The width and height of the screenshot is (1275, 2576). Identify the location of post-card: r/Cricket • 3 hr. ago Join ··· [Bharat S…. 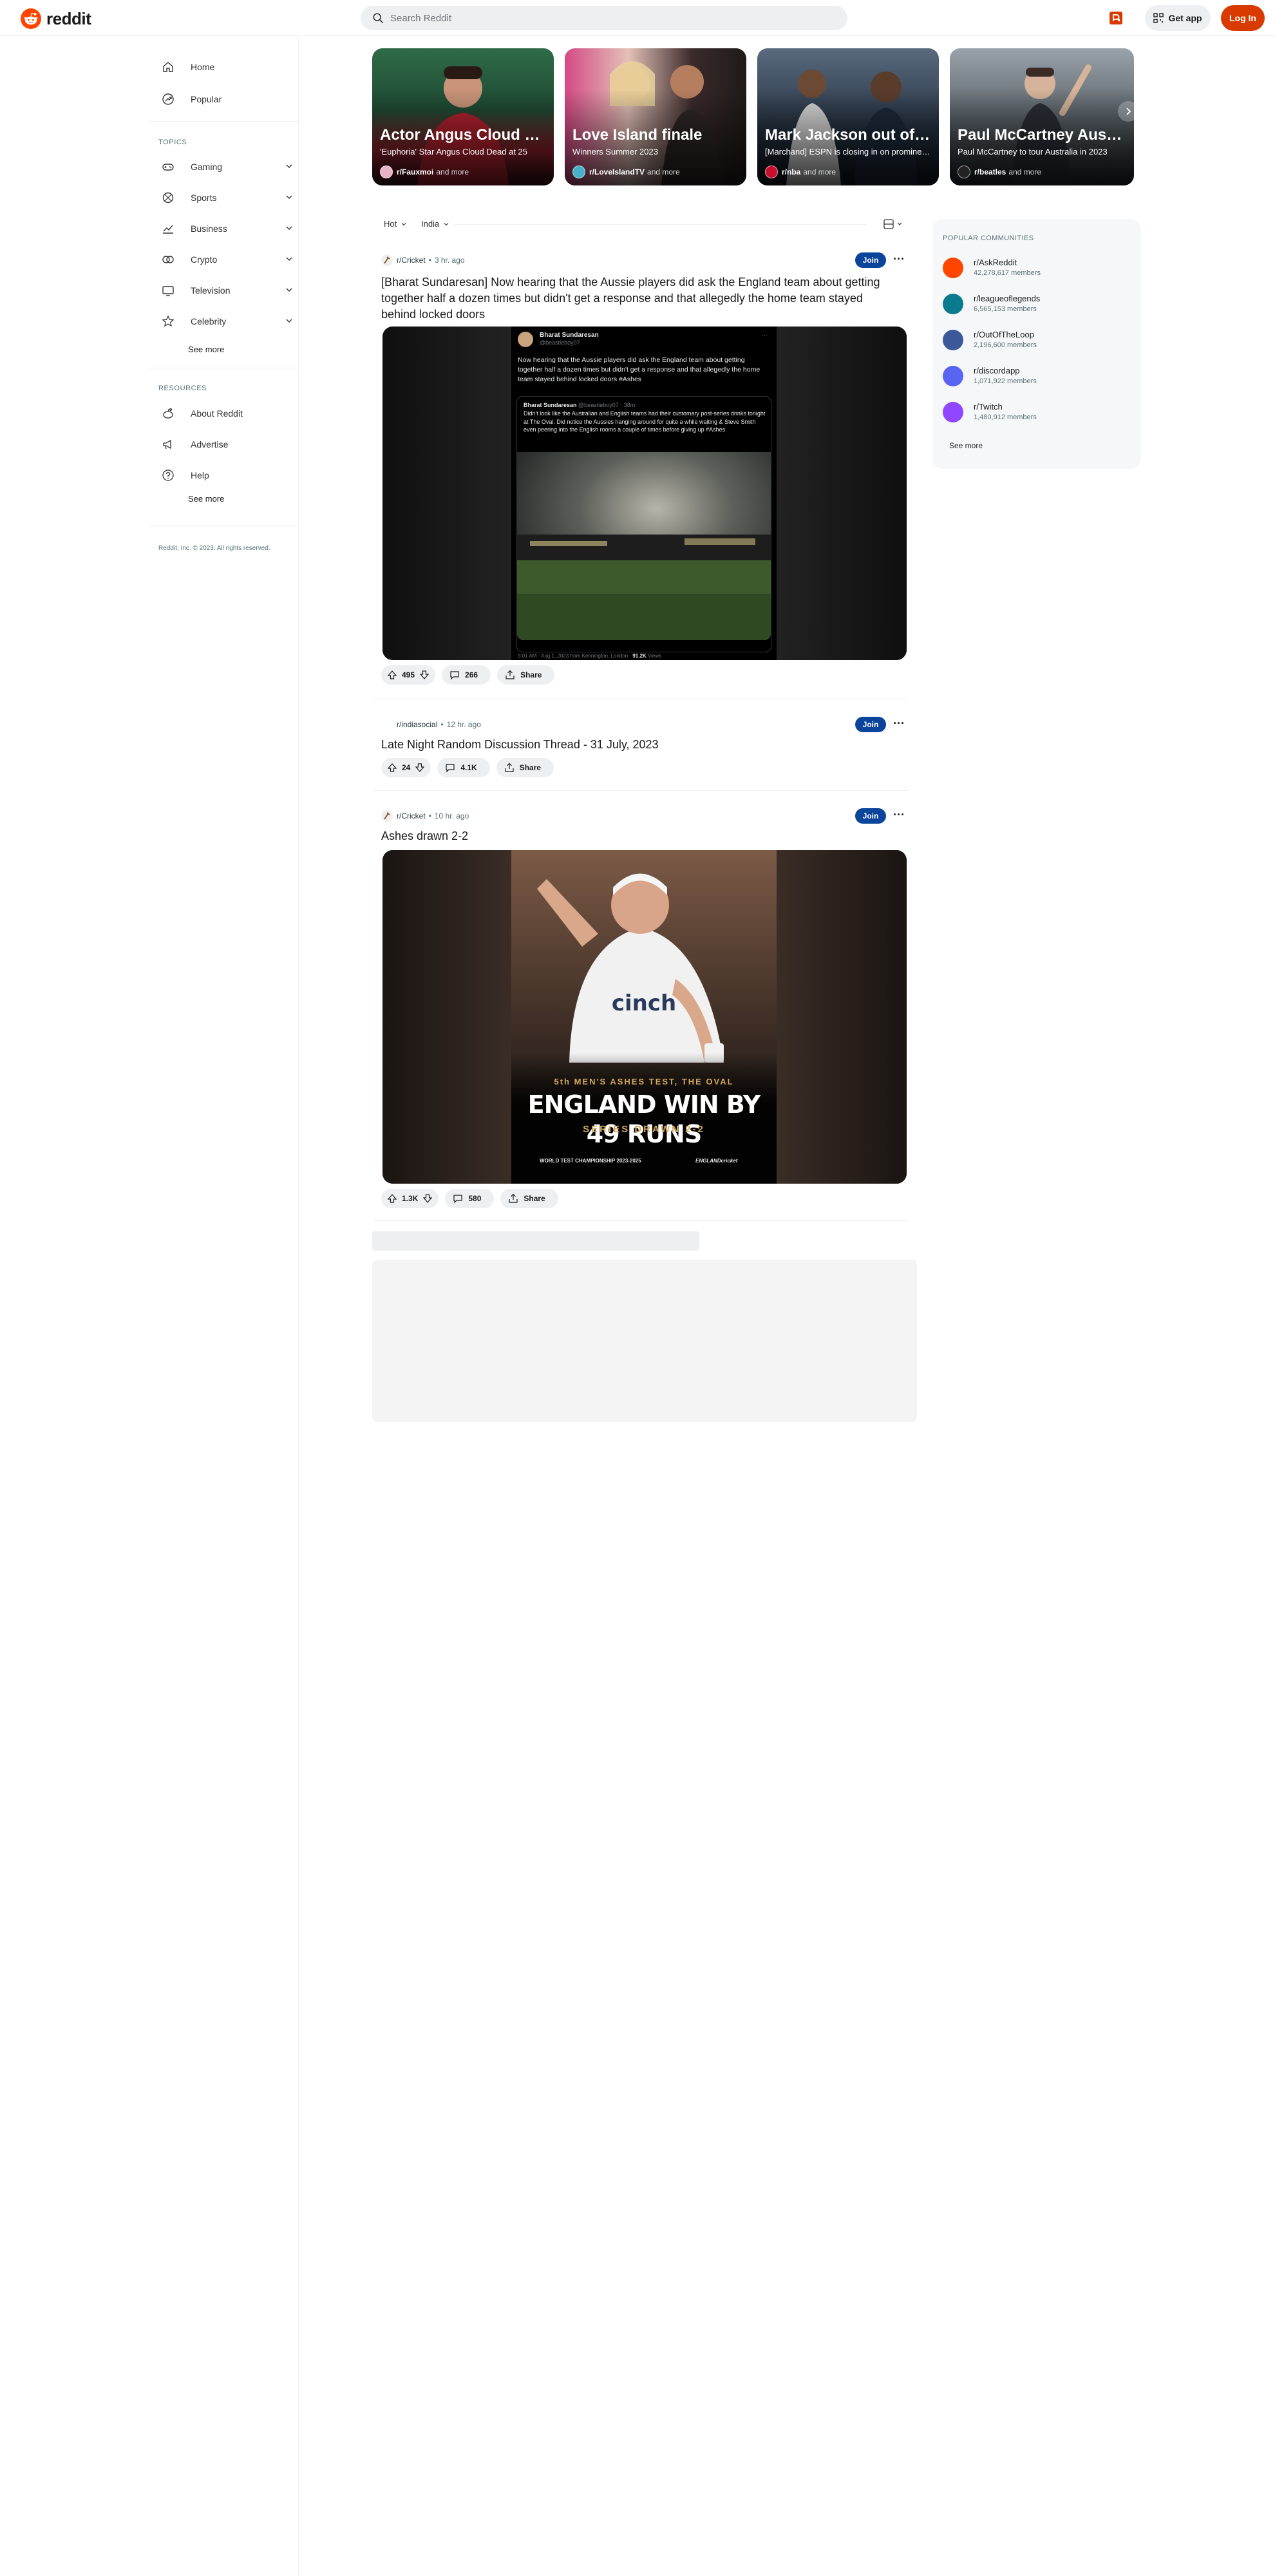
(644, 468).